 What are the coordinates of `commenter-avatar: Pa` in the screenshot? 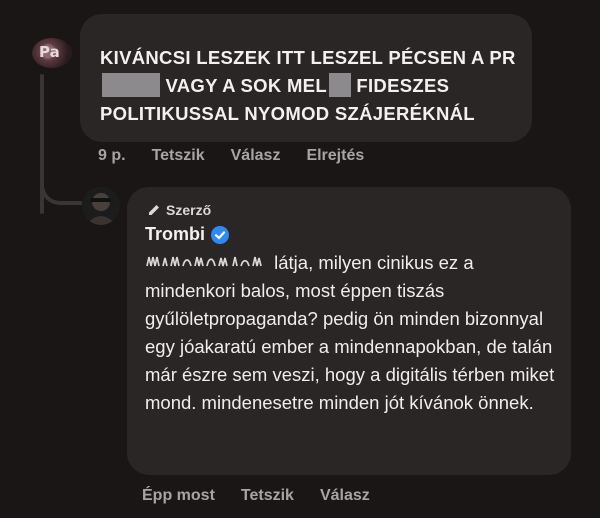 It's located at (52, 53).